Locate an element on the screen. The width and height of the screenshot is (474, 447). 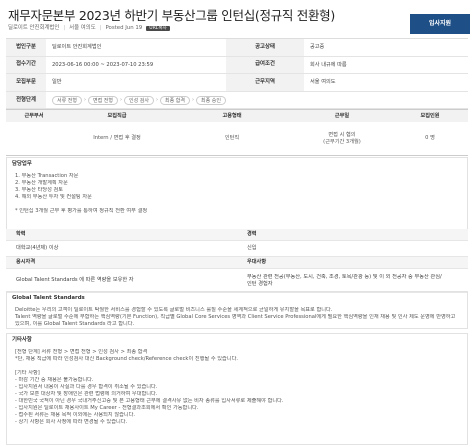
posted-date: Posted Jun 19 is located at coordinates (124, 28).